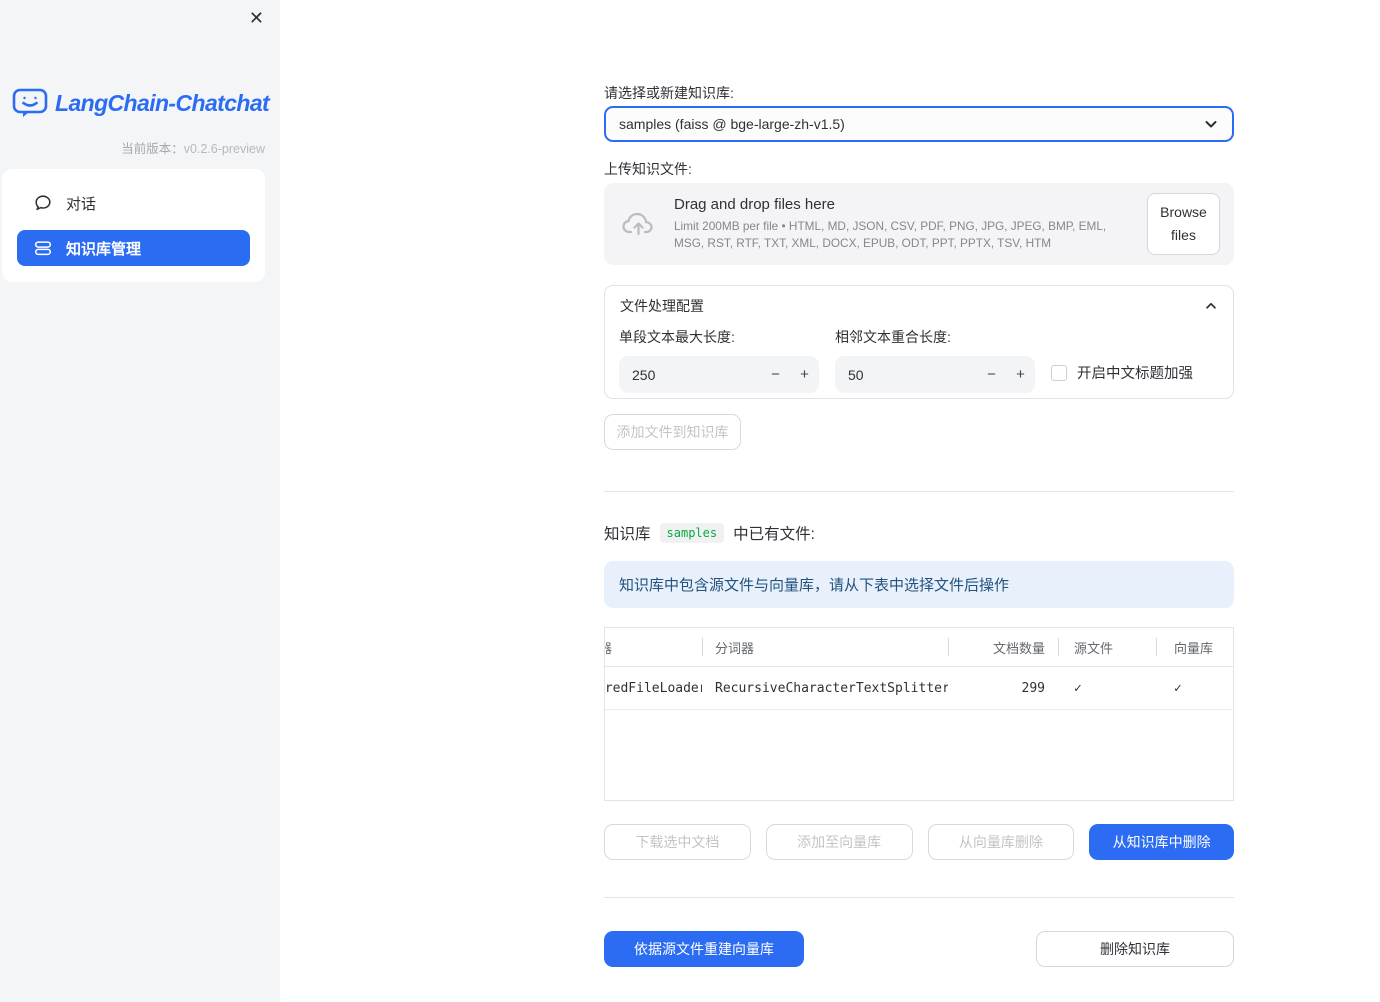 The width and height of the screenshot is (1380, 1002). Describe the element at coordinates (919, 533) in the screenshot. I see `kb-files-heading: 知识库 samples 中已有文件:` at that location.